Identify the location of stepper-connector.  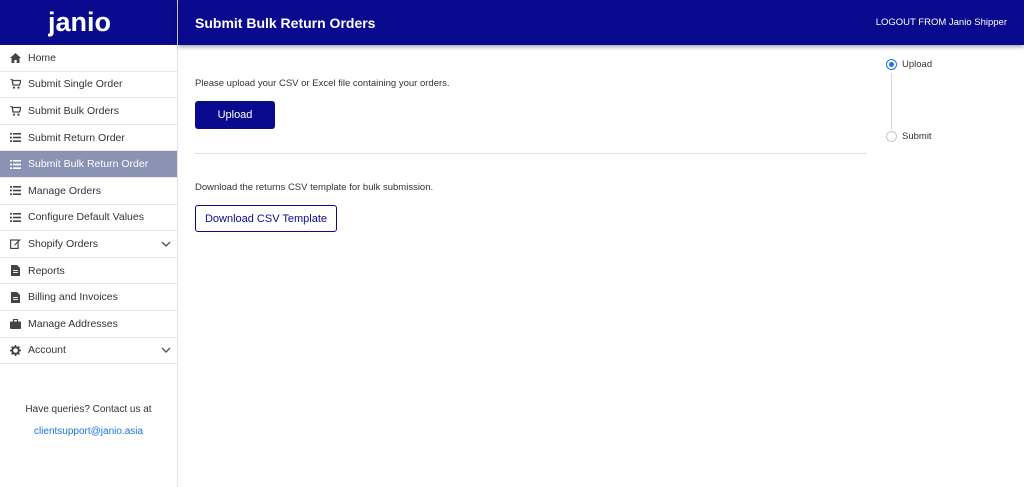
(891, 101).